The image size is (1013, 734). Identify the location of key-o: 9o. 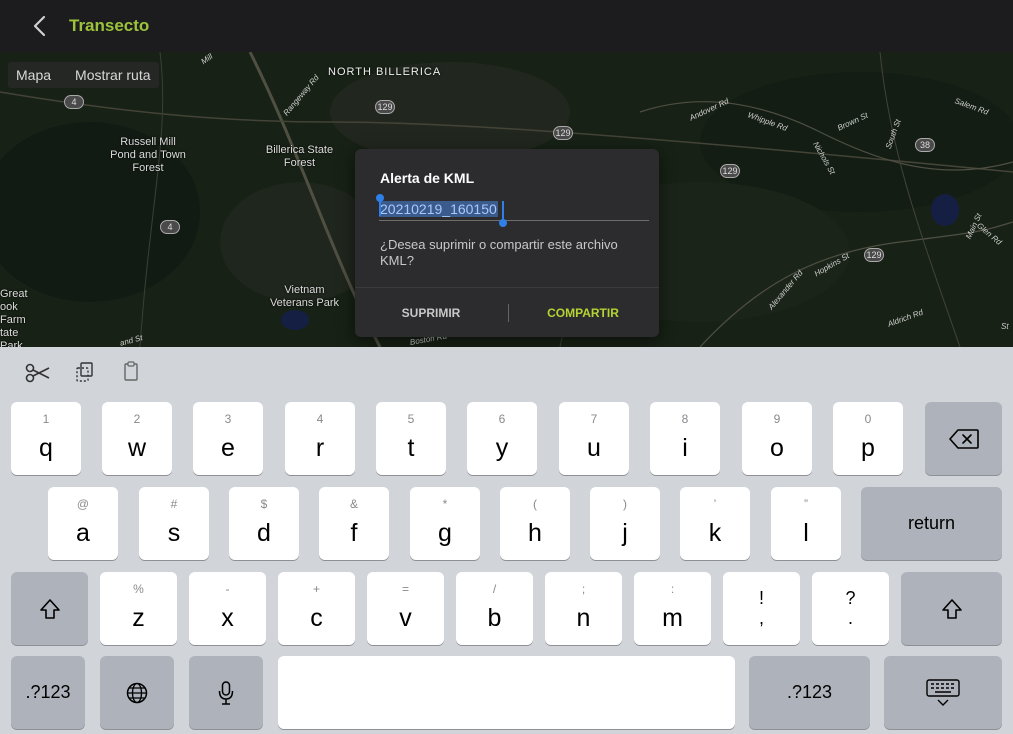
(777, 438).